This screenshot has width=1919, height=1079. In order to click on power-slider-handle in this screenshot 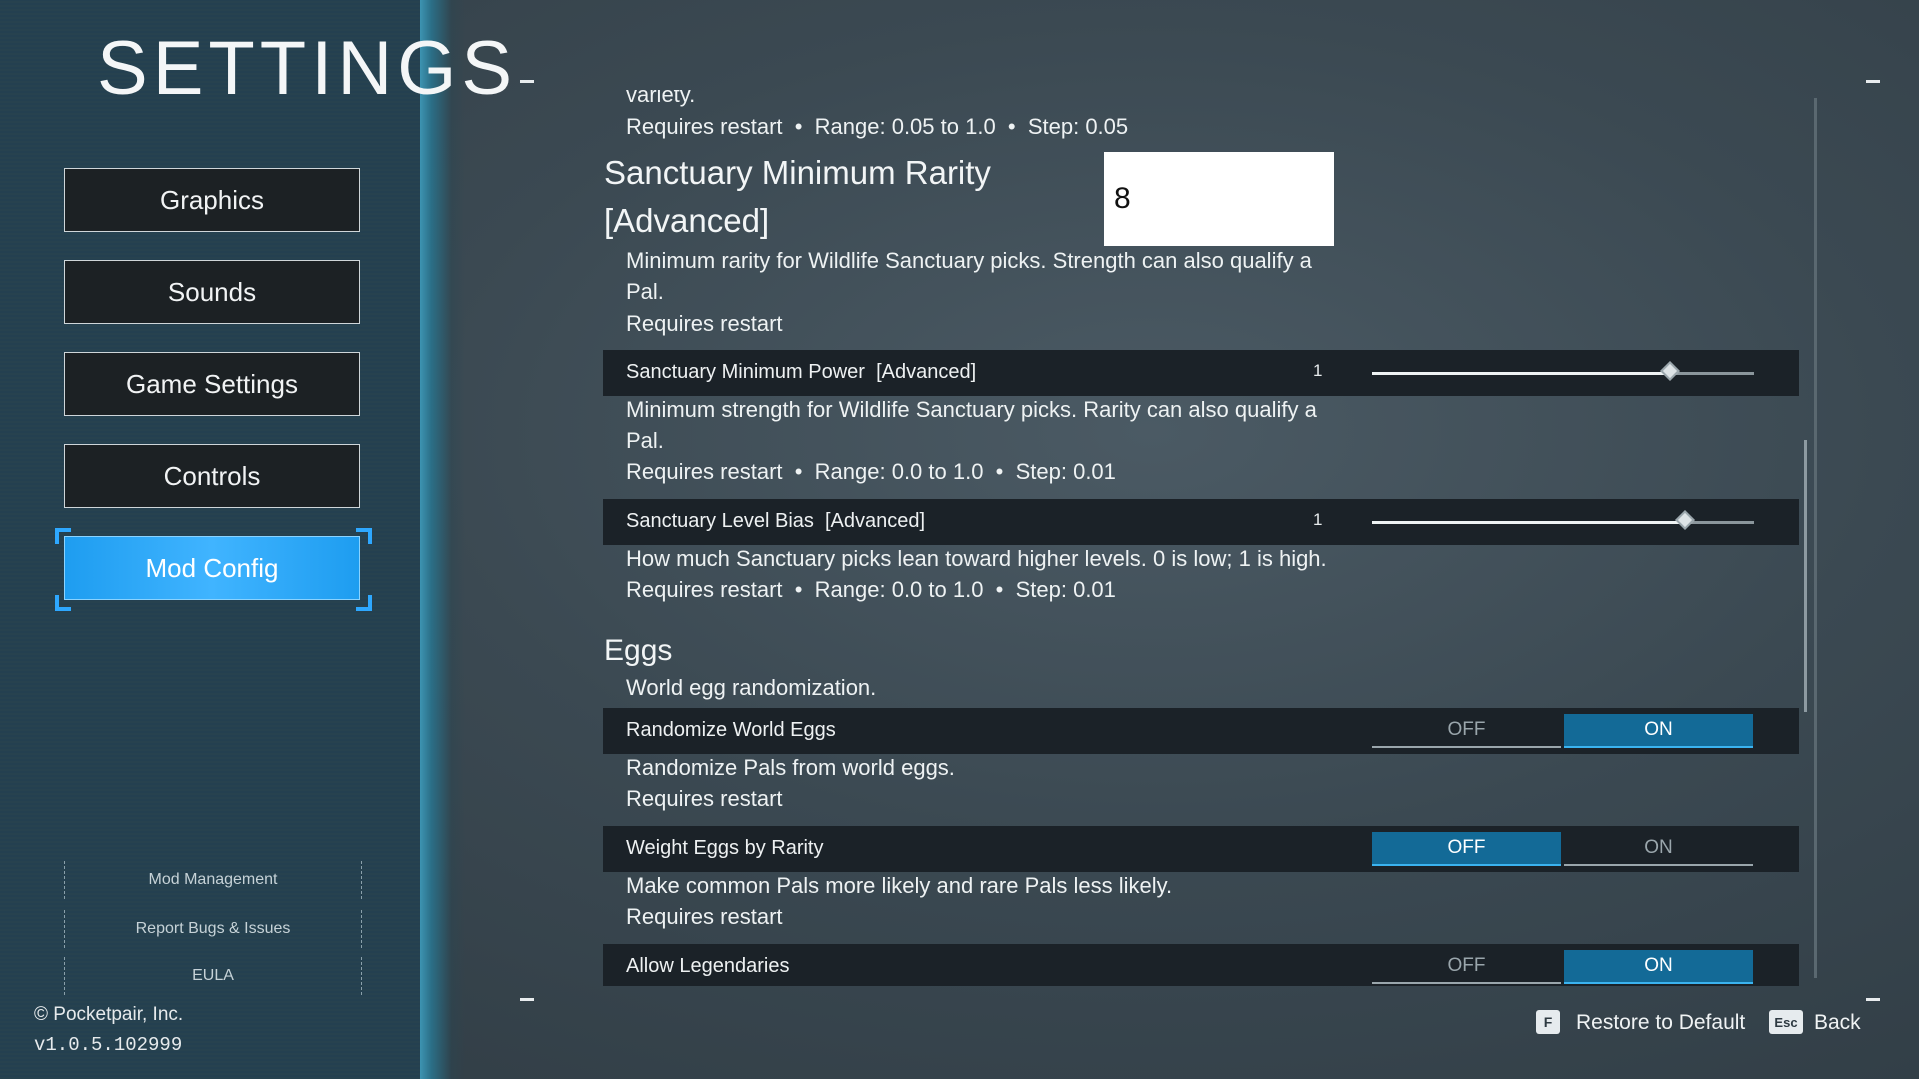, I will do `click(1670, 371)`.